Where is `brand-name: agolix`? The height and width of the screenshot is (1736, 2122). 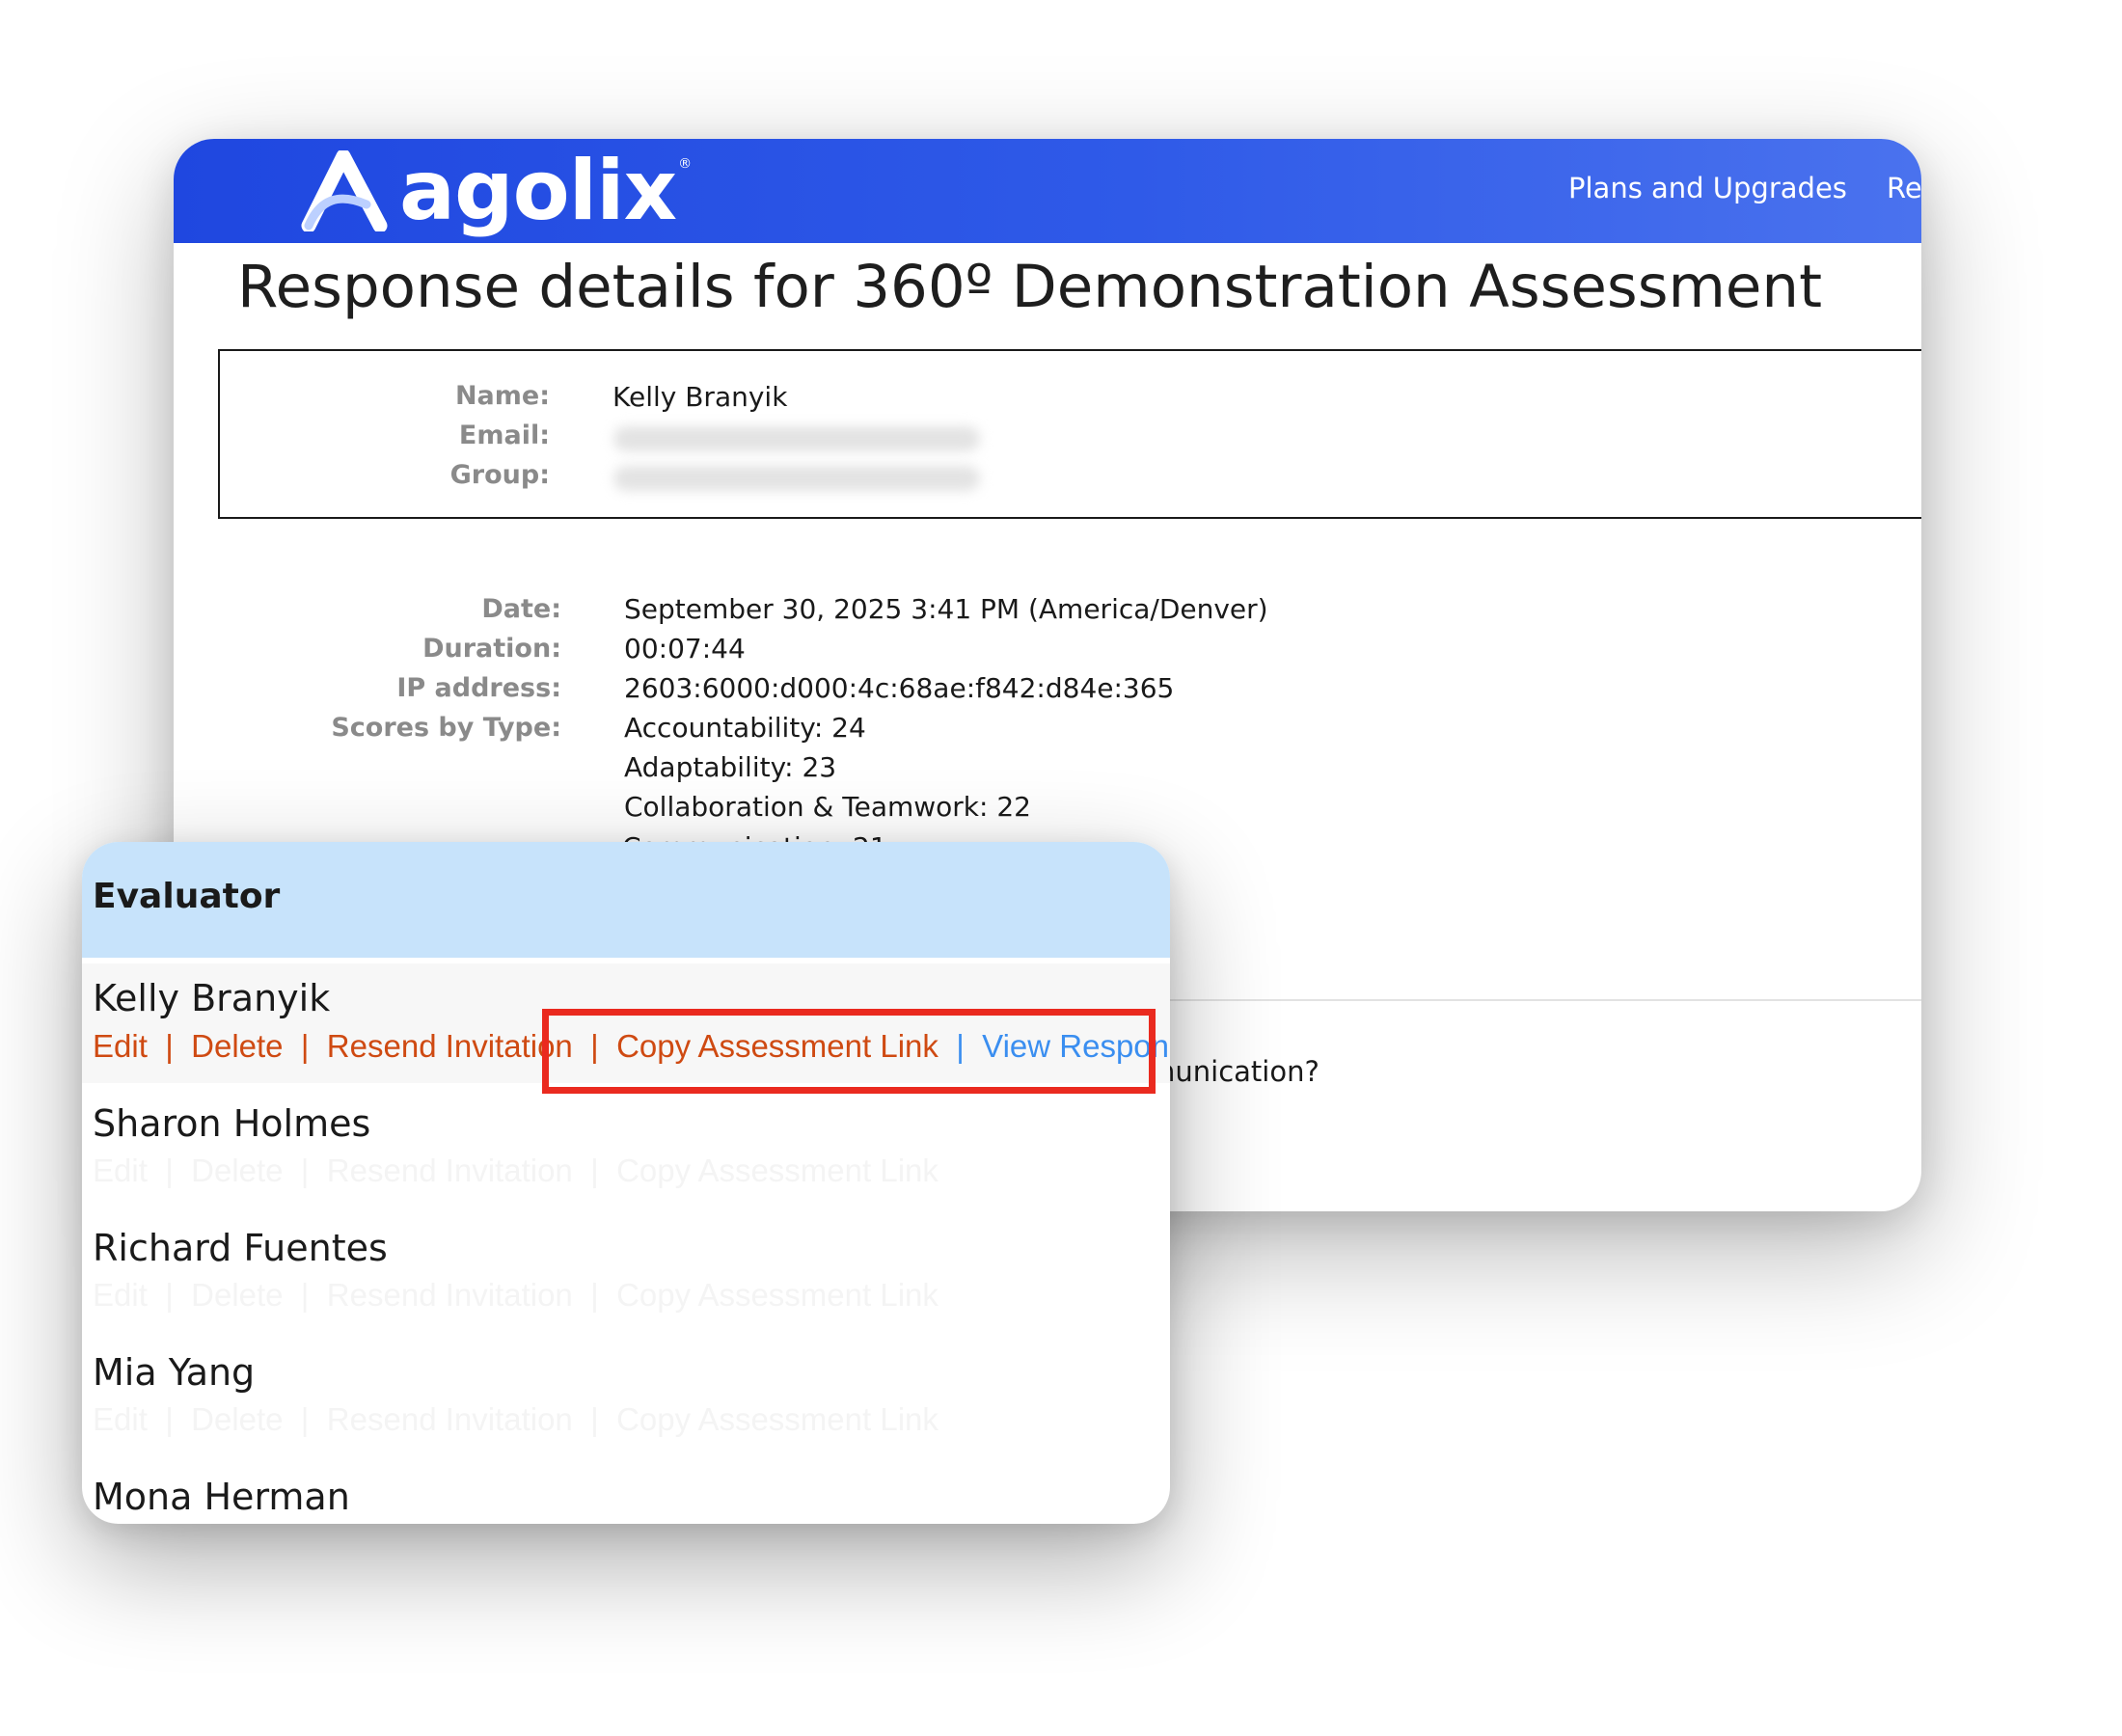
brand-name: agolix is located at coordinates (538, 191).